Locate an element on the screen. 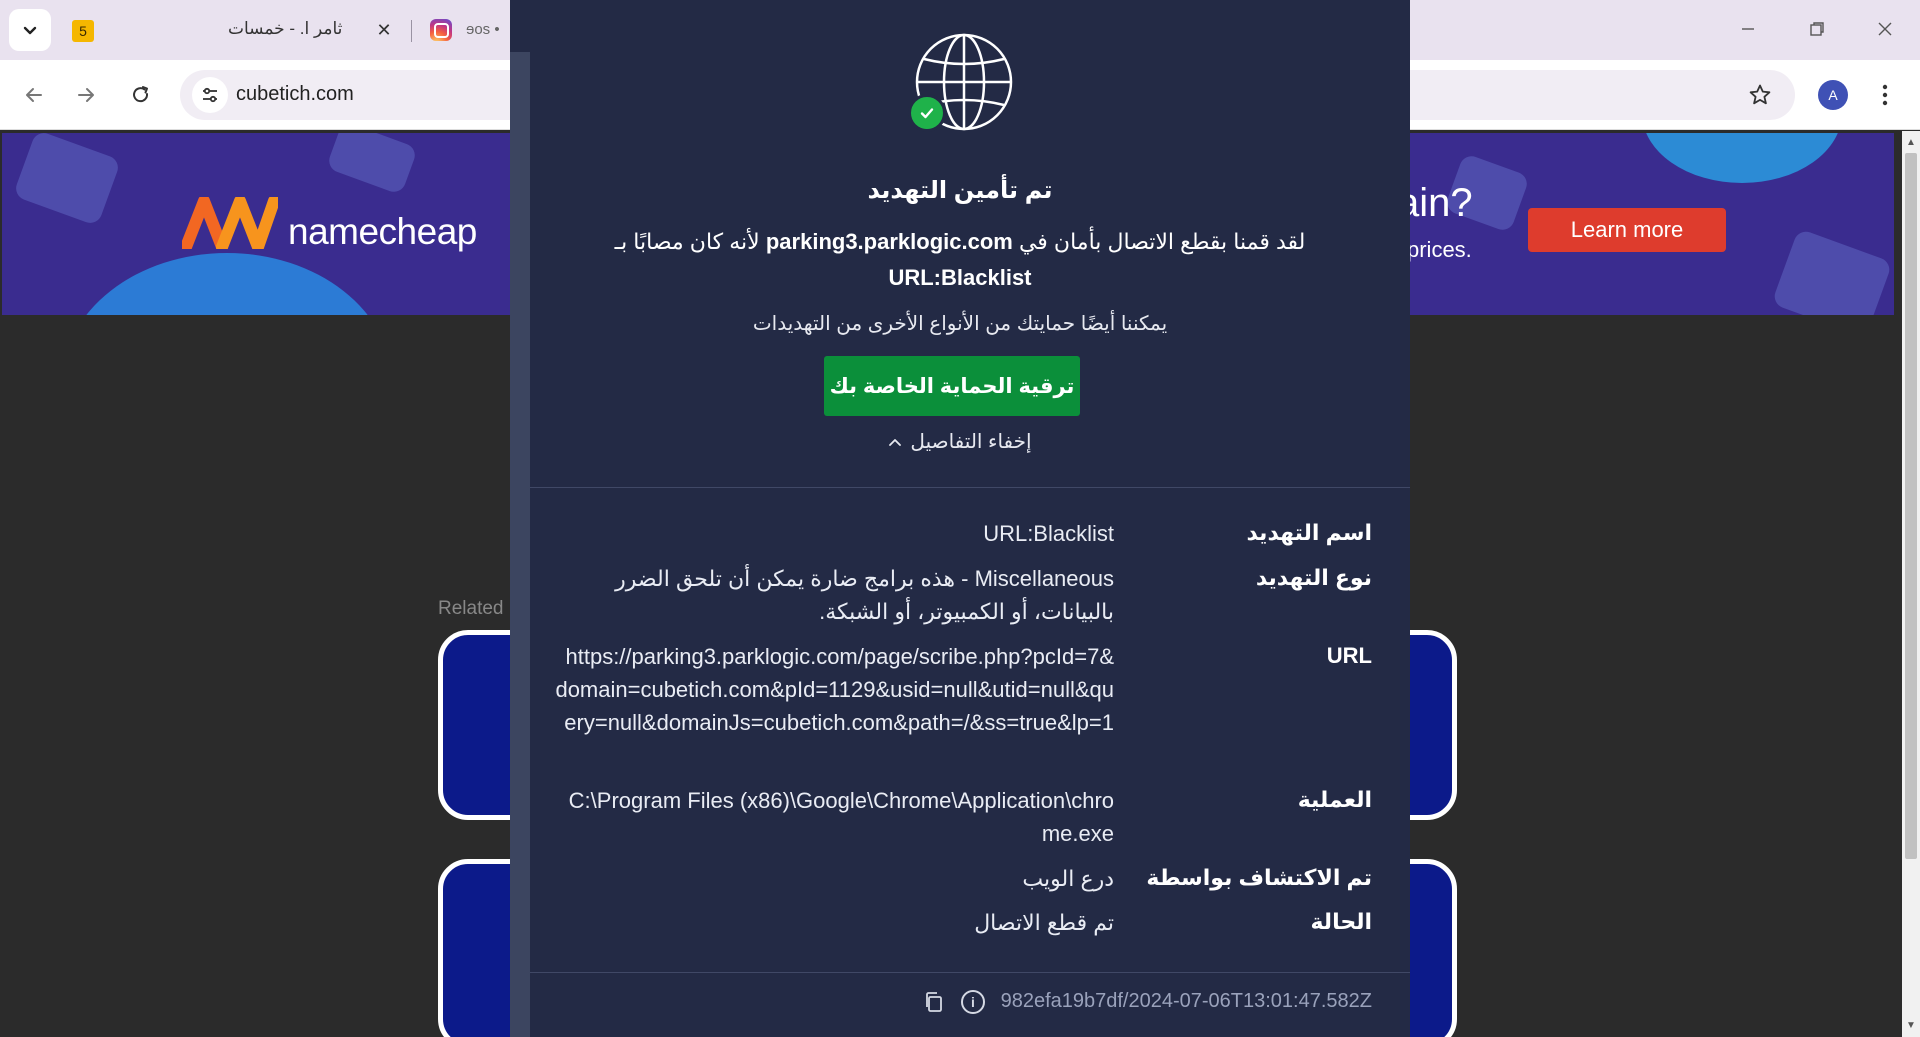  tab-separator is located at coordinates (411, 31).